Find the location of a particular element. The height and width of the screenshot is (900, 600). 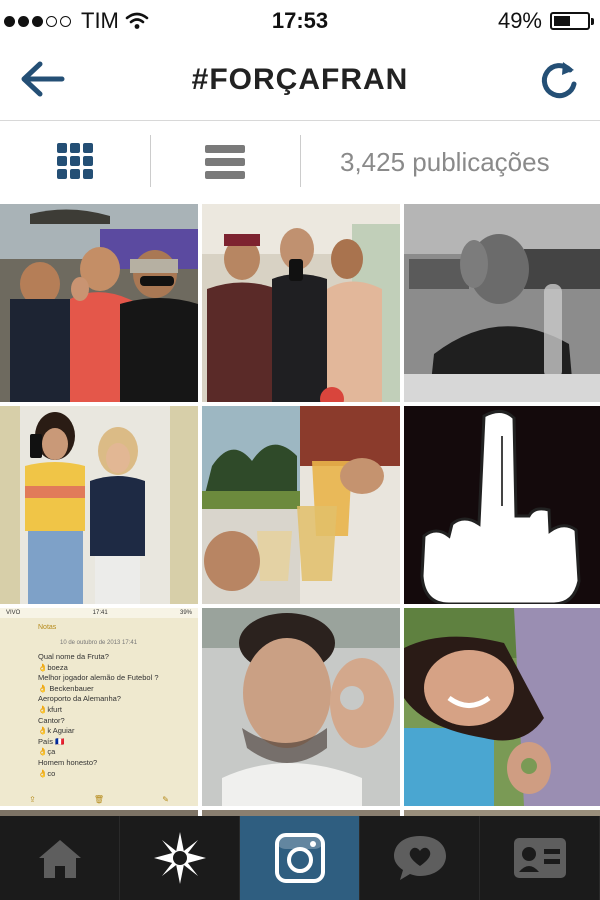

home-icon is located at coordinates (59, 859).